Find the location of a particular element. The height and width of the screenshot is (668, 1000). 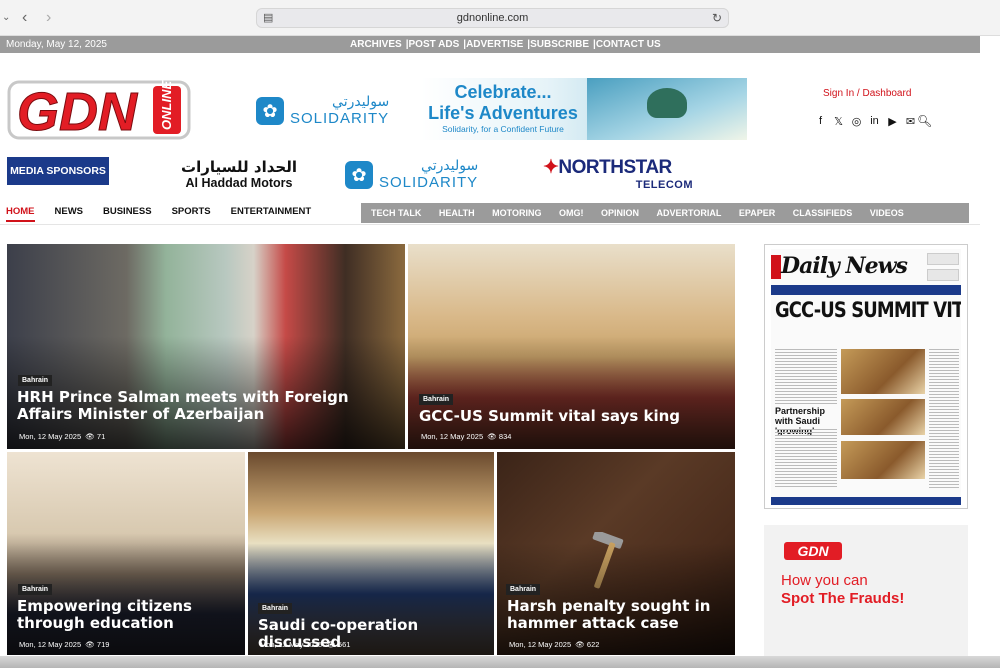

epaper-photo is located at coordinates (883, 460).